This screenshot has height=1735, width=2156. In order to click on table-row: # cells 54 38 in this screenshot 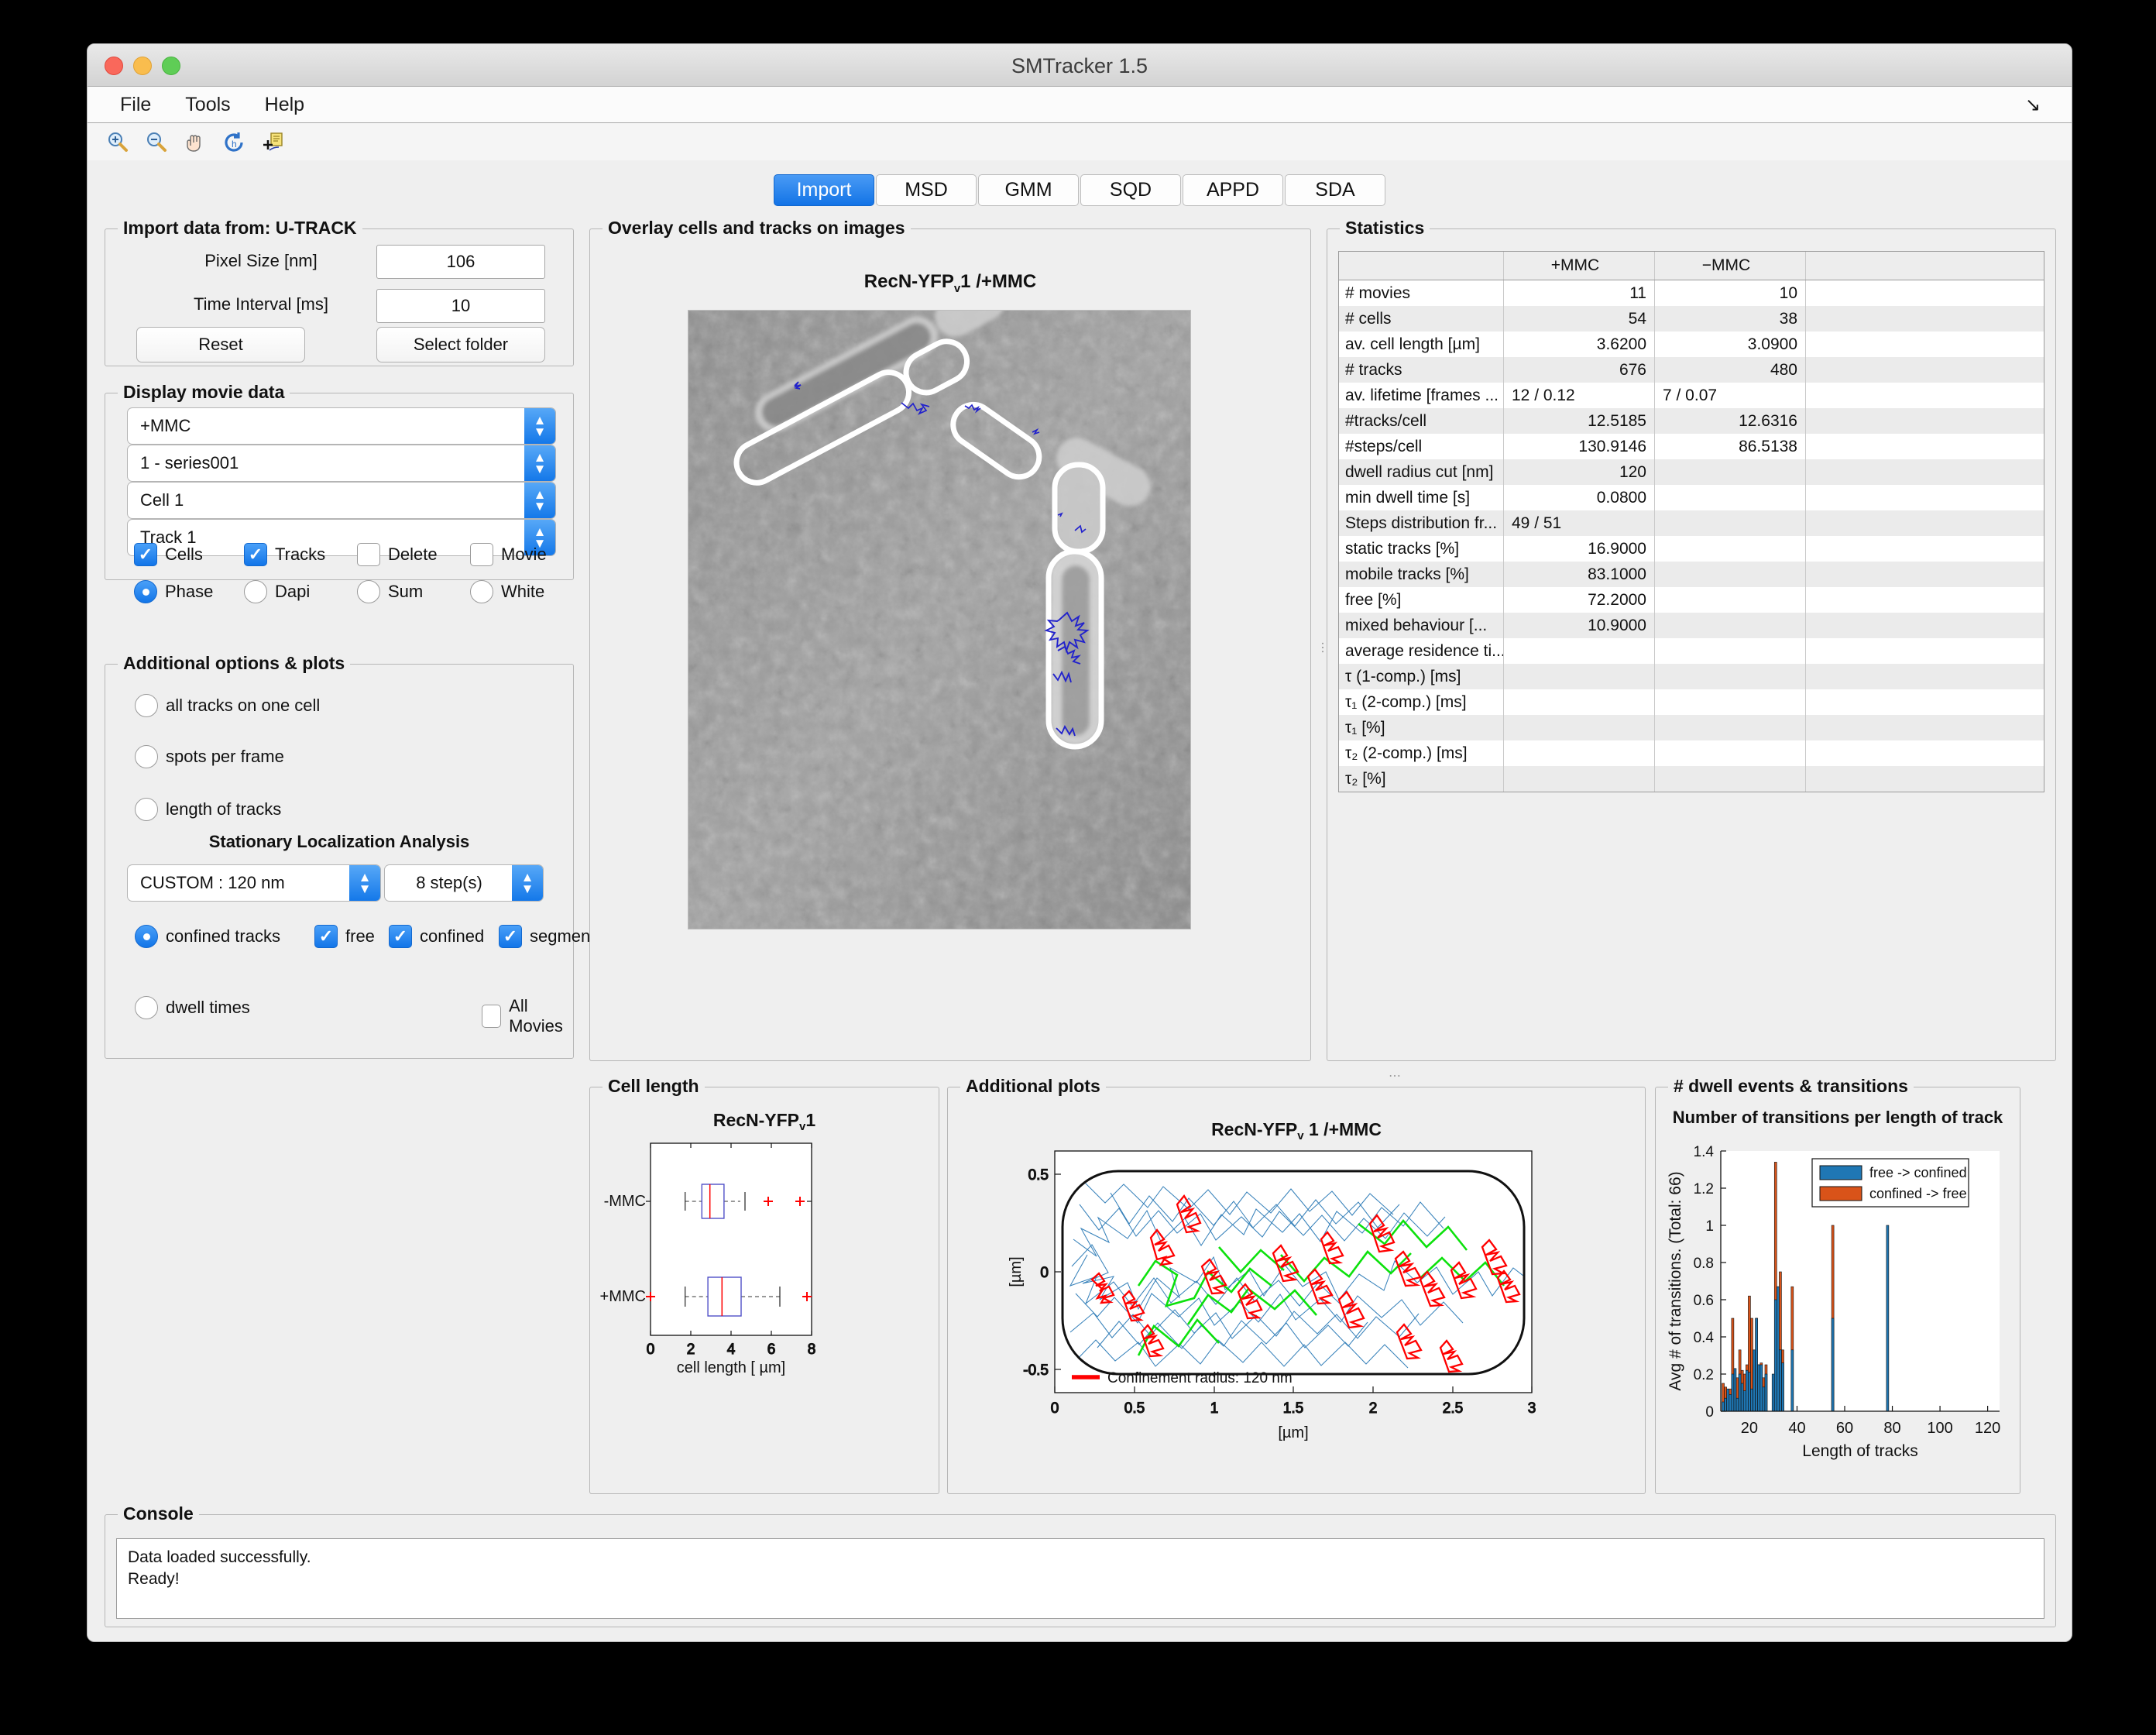, I will do `click(1692, 319)`.